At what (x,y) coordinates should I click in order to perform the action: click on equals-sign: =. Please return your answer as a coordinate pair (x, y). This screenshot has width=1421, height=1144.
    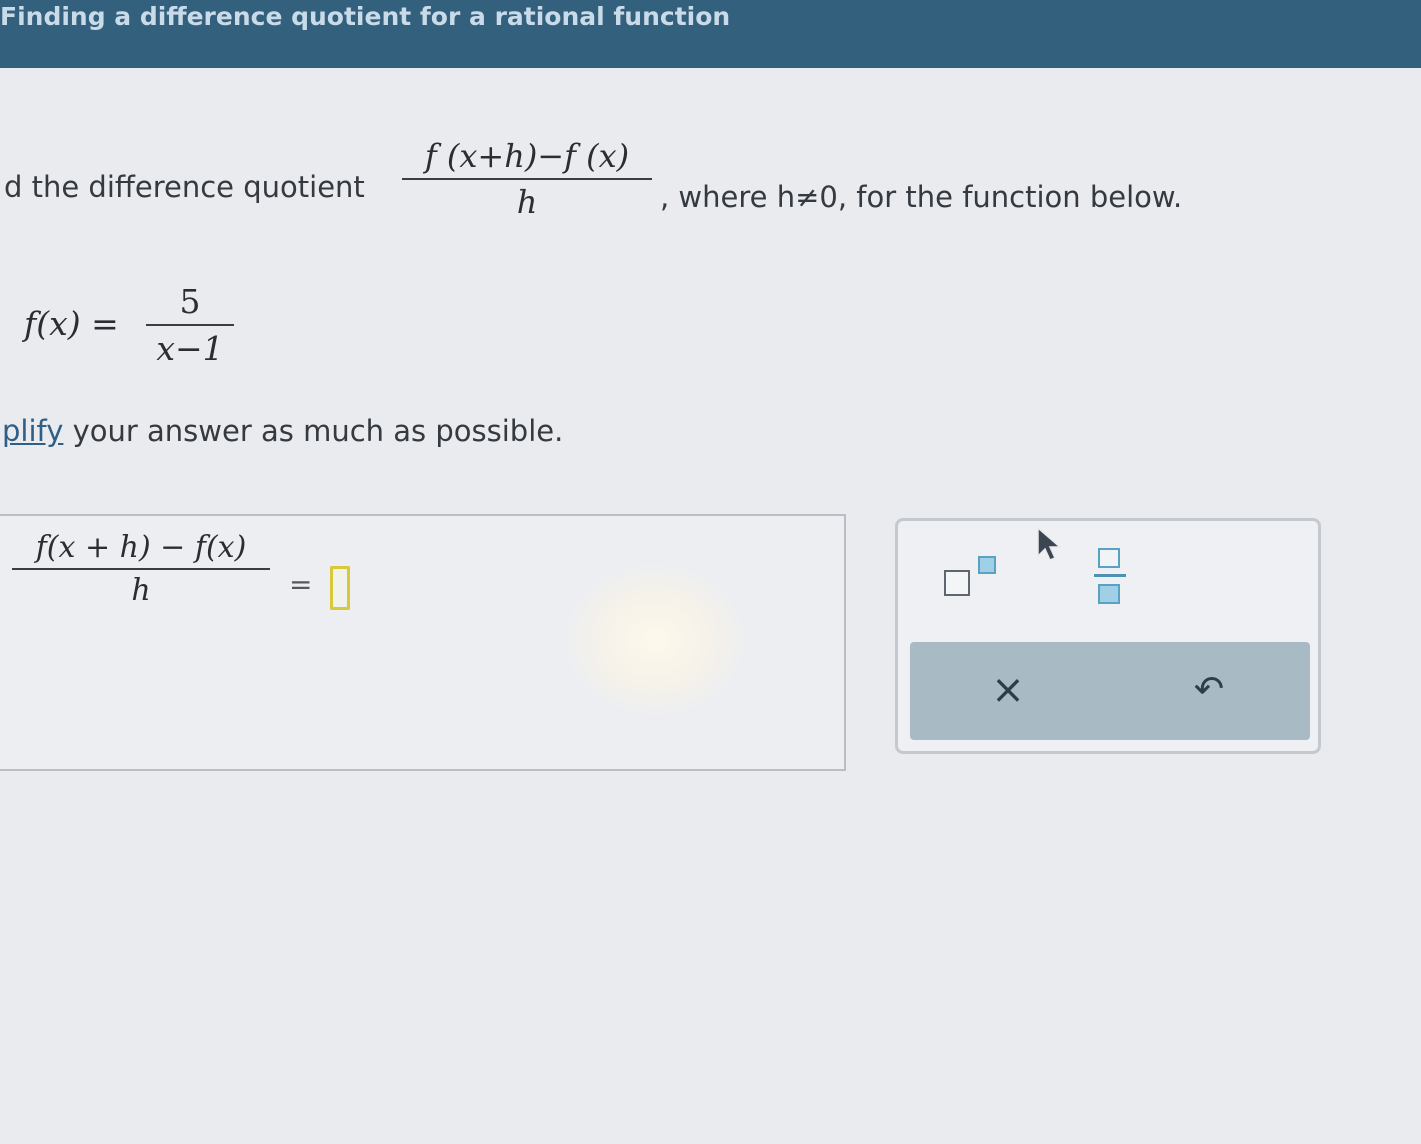
    Looking at the image, I should click on (301, 584).